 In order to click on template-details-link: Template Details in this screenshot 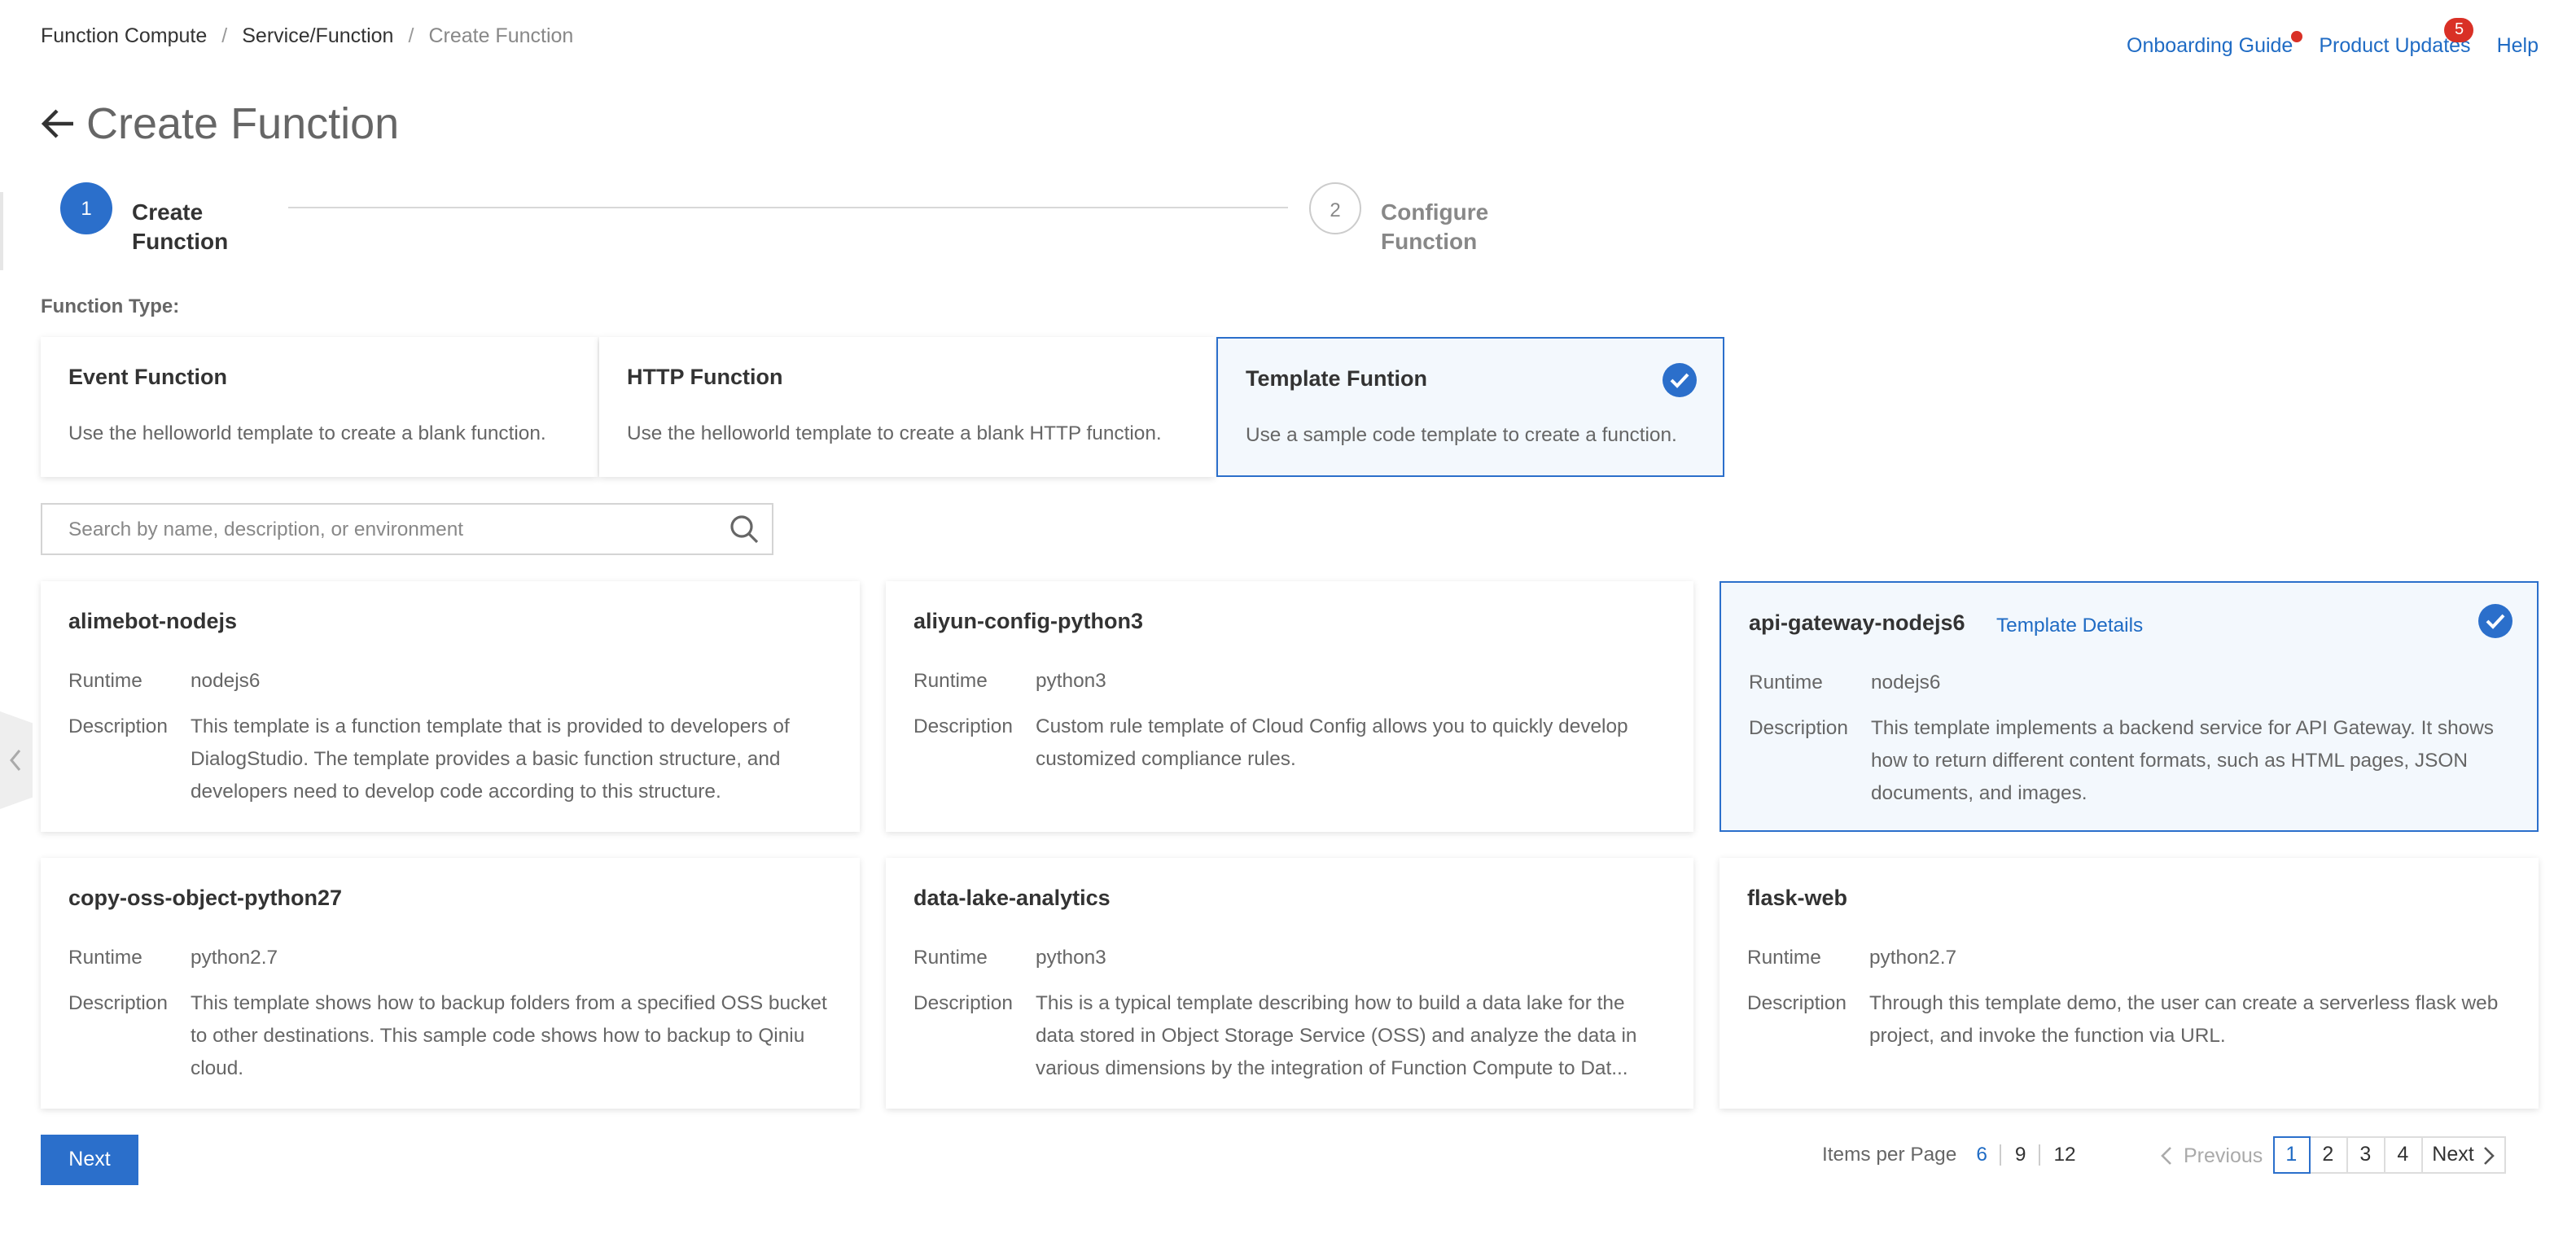, I will do `click(2069, 626)`.